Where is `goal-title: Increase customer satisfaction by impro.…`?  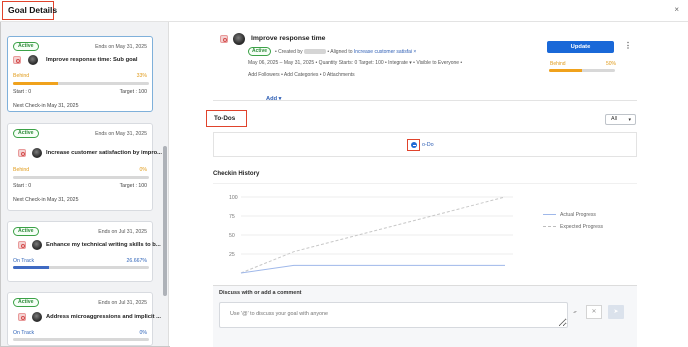
goal-title: Increase customer satisfaction by impro.… is located at coordinates (104, 153).